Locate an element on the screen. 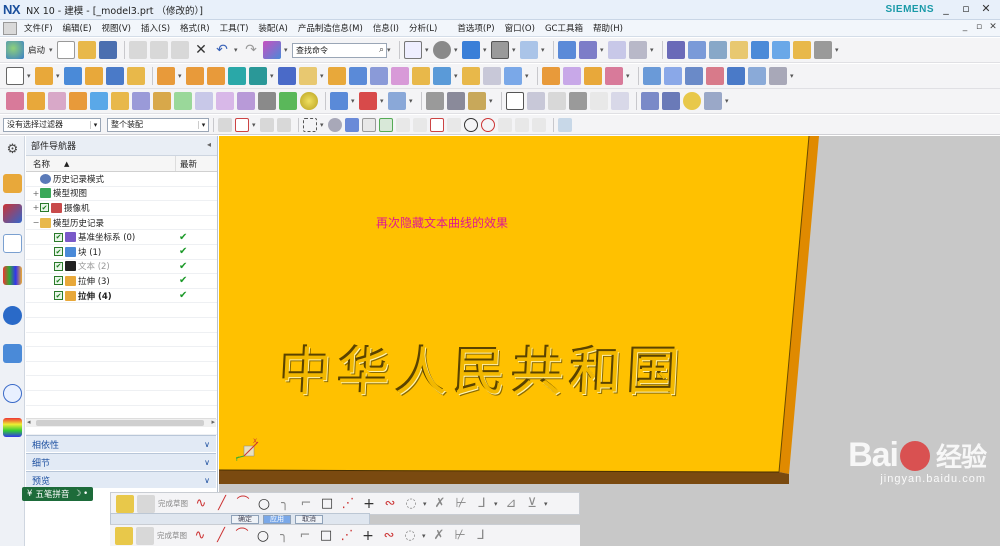 Image resolution: width=1000 pixels, height=546 pixels. finish-sketch-label: 完成草图 is located at coordinates (173, 503).